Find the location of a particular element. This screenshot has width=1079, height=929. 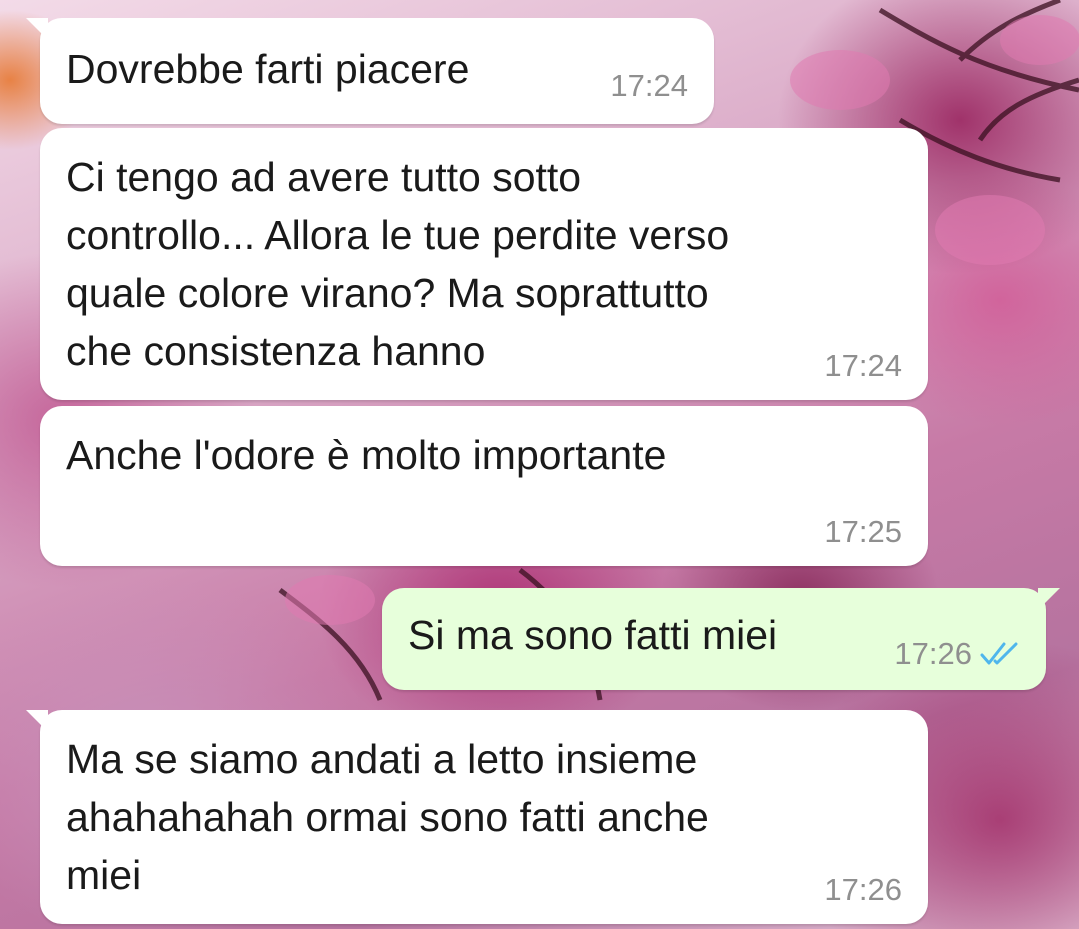

message-text: Dovrebbe farti piacere is located at coordinates (268, 69).